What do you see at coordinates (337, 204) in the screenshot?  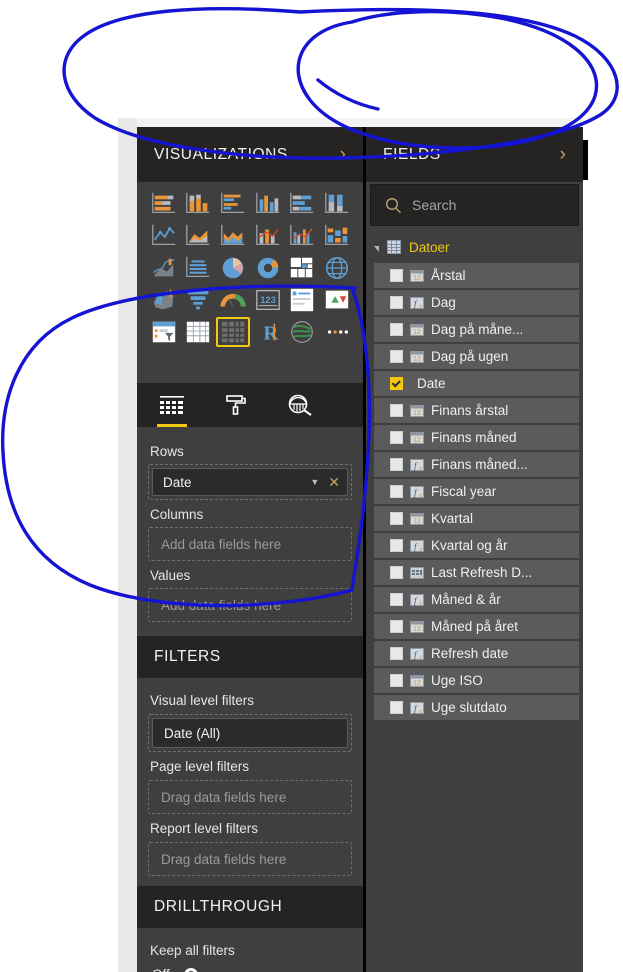 I see `visual-type-hundred-percent-stacked-column-chart` at bounding box center [337, 204].